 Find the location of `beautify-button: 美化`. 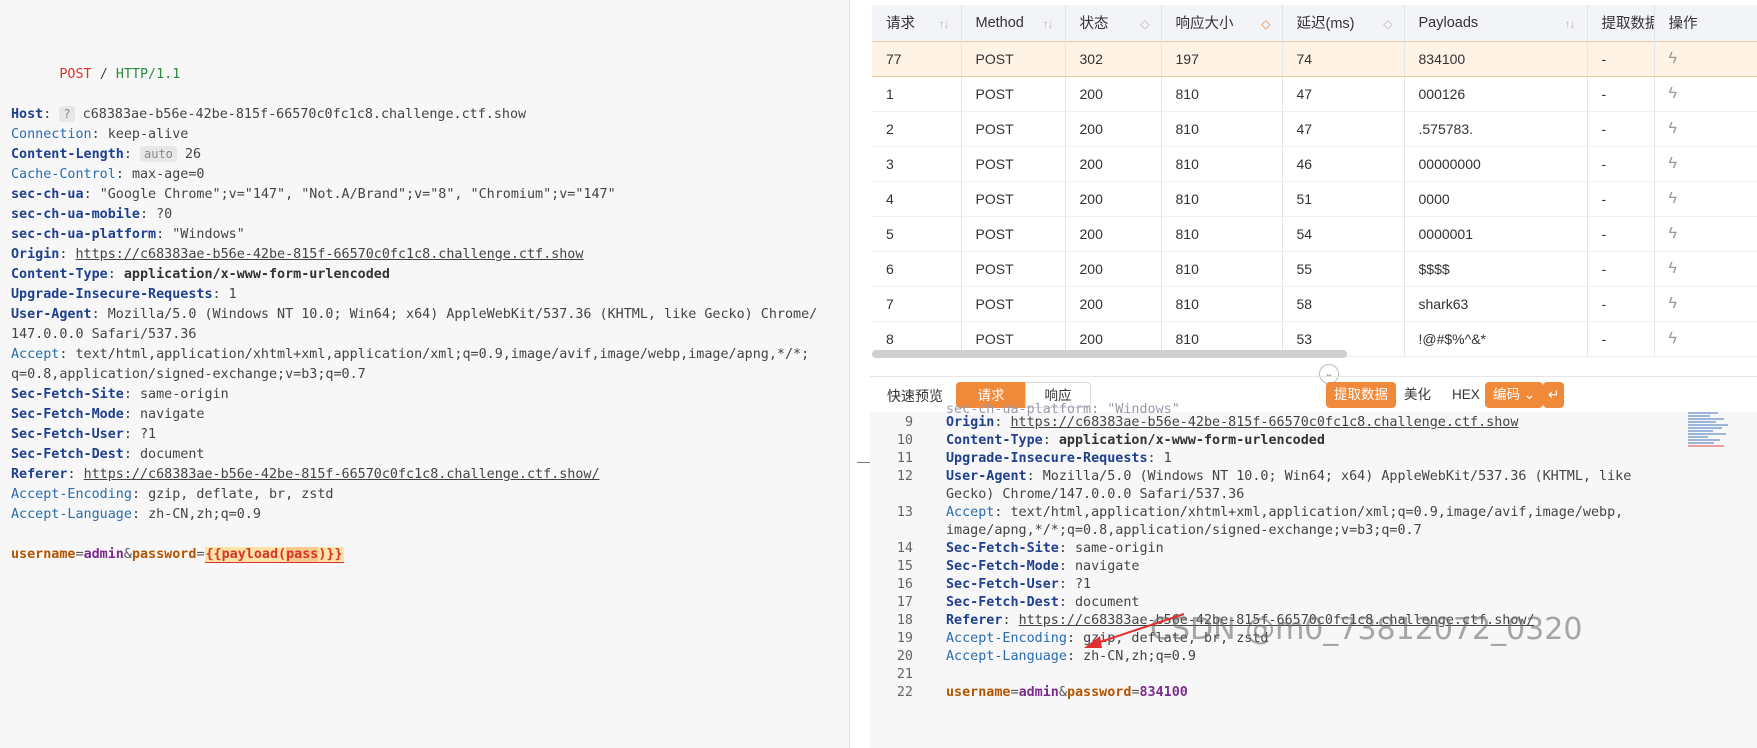

beautify-button: 美化 is located at coordinates (1417, 395).